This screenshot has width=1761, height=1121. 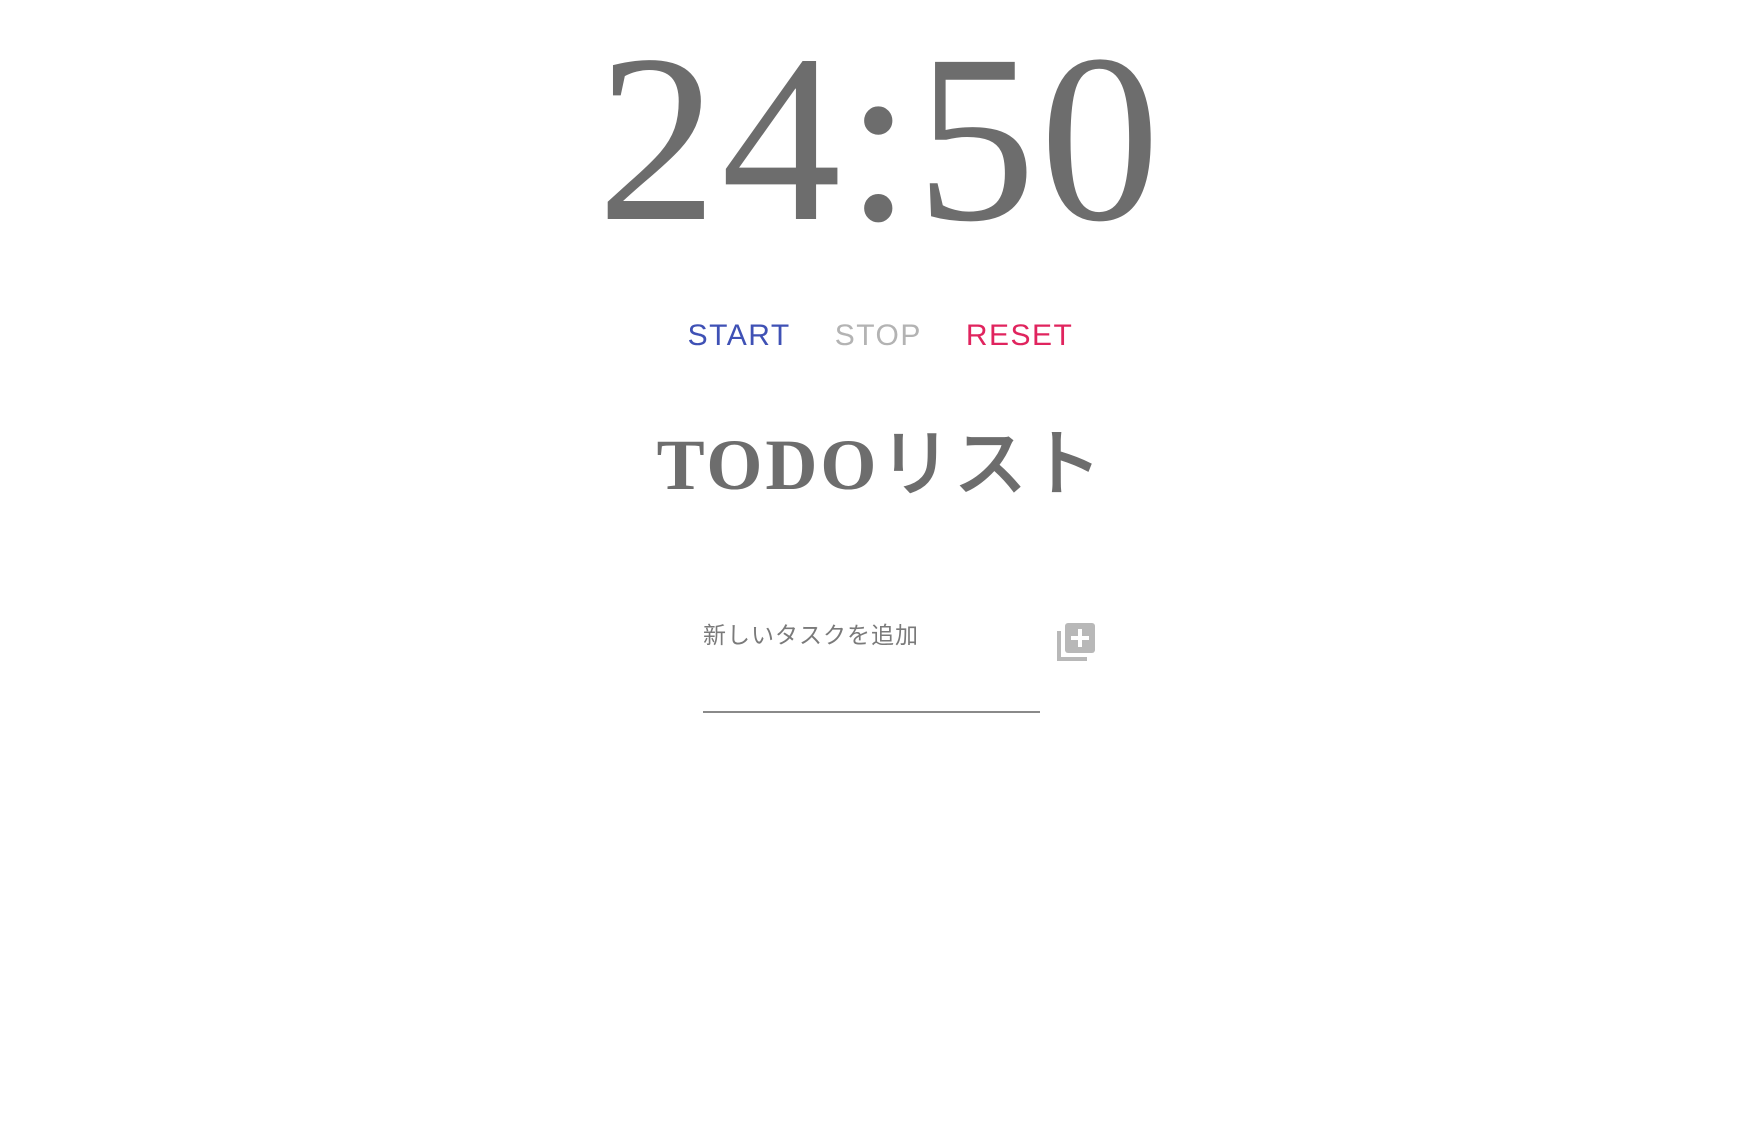 I want to click on add-to-list-icon, so click(x=1076, y=643).